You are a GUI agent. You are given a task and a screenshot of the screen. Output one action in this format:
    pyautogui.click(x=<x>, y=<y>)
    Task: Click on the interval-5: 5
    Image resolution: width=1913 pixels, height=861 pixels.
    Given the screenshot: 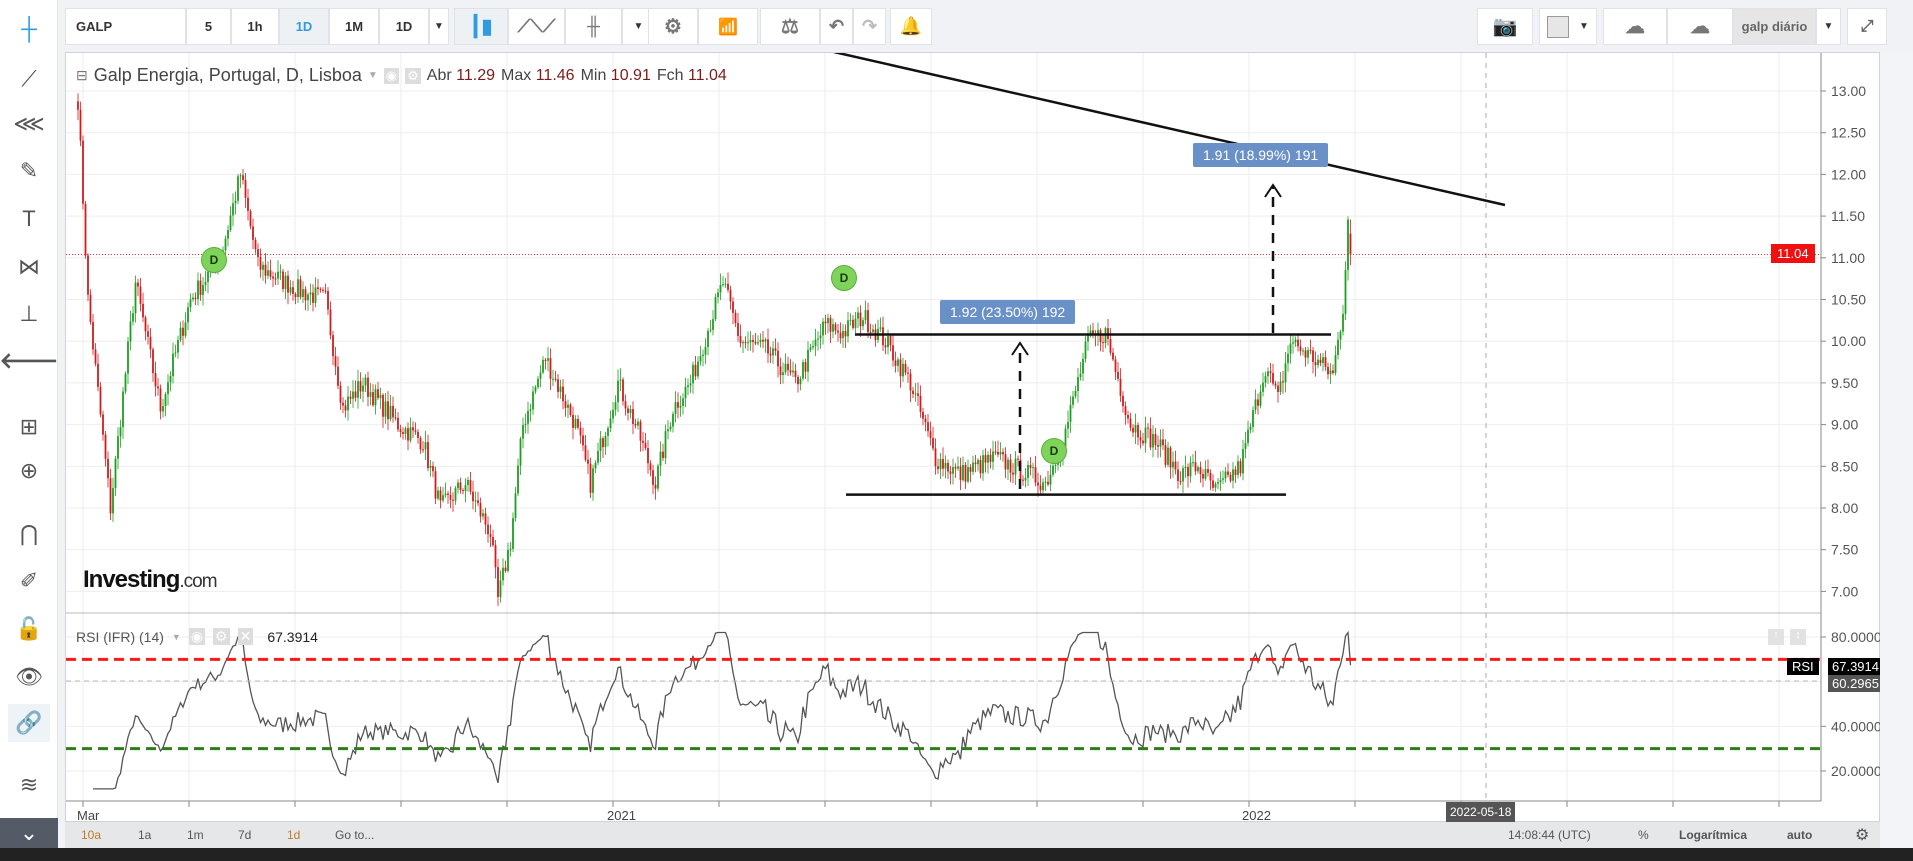 What is the action you would take?
    pyautogui.click(x=208, y=26)
    